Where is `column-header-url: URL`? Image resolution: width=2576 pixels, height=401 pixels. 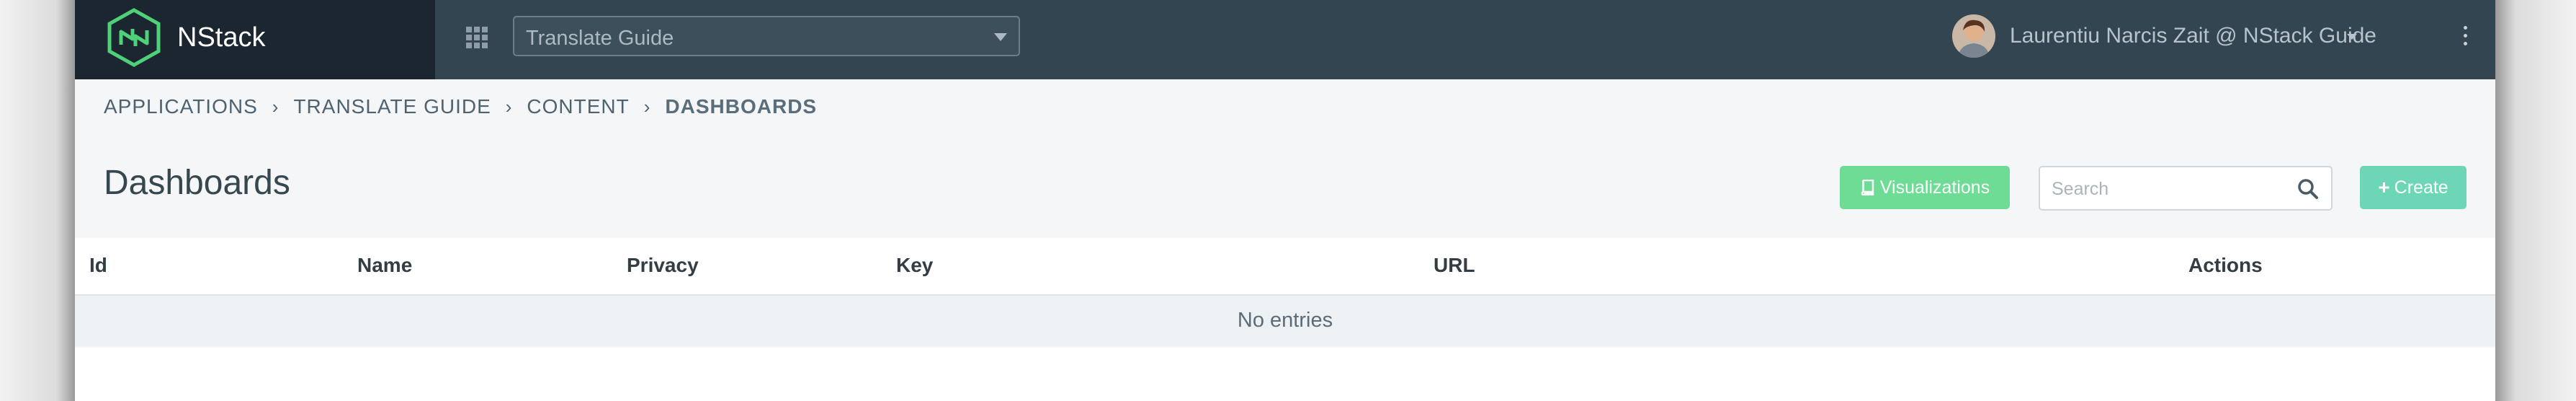
column-header-url: URL is located at coordinates (1454, 265).